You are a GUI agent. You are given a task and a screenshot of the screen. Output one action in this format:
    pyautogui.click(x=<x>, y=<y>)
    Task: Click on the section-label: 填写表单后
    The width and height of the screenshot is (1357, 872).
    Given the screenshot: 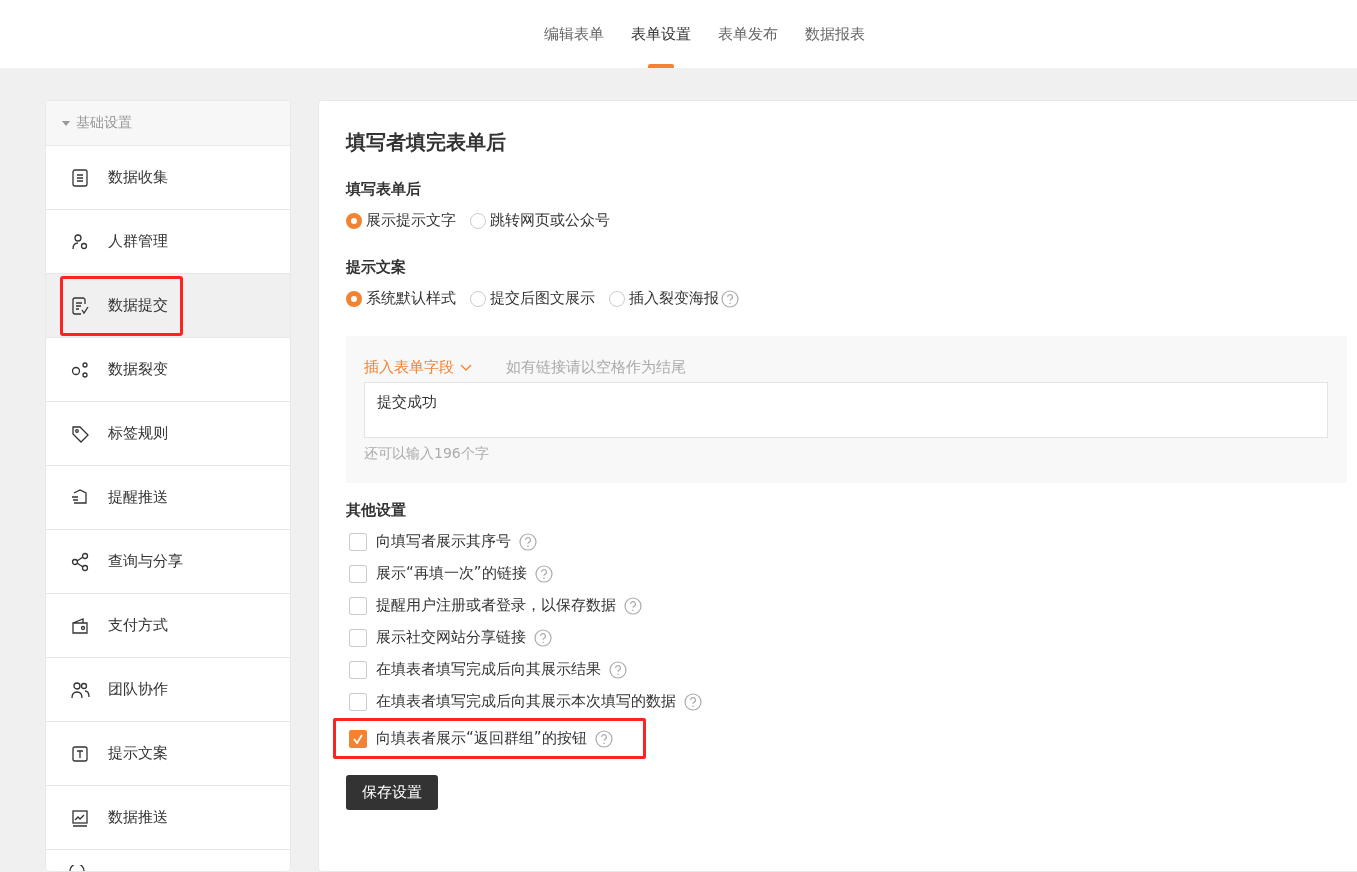 What is the action you would take?
    pyautogui.click(x=384, y=189)
    